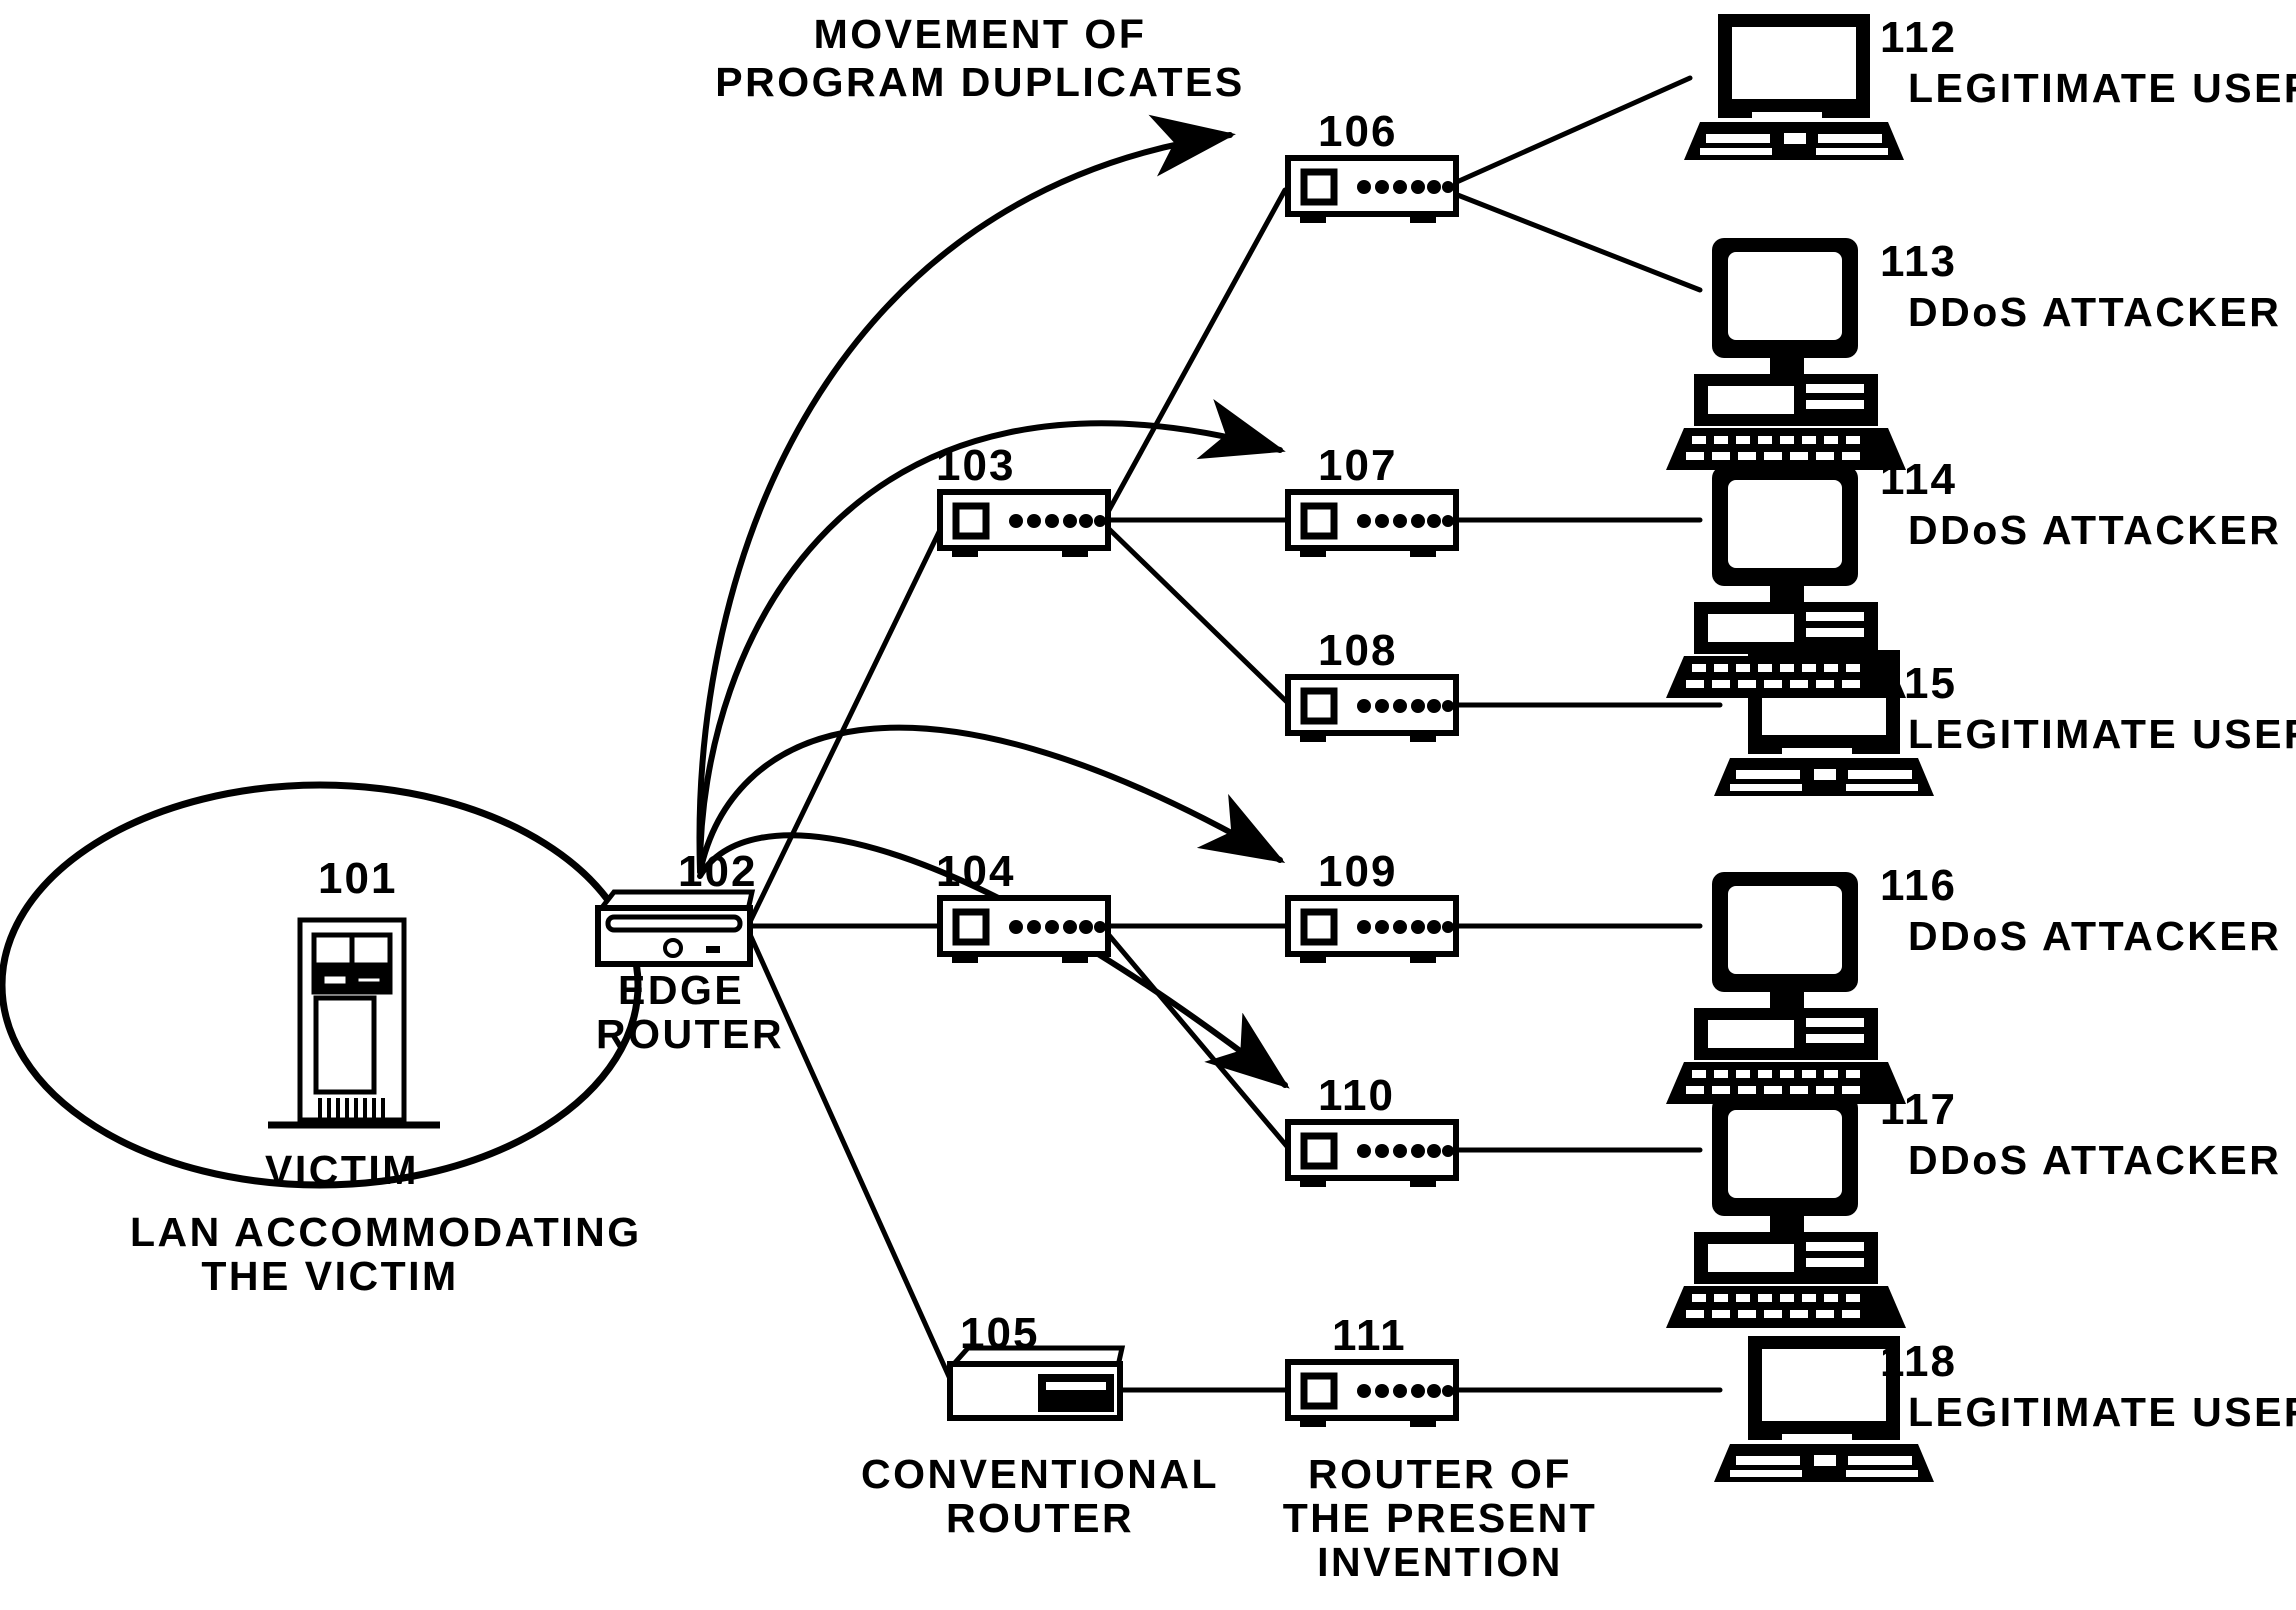 The image size is (2296, 1610). I want to click on ref-106: 106, so click(1358, 131).